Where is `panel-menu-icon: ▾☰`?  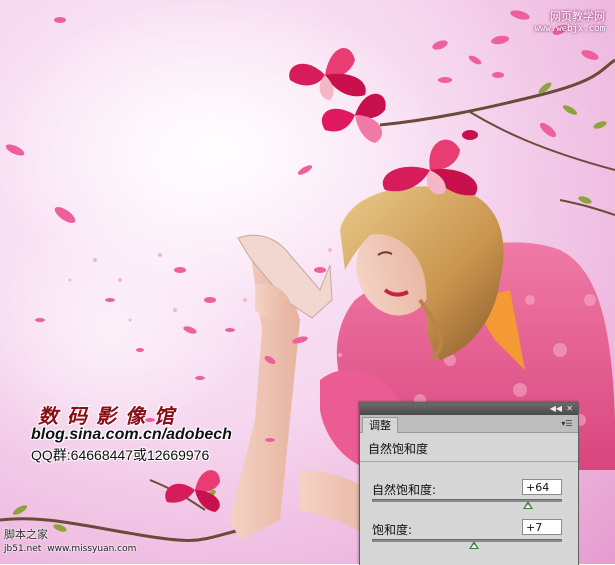 panel-menu-icon: ▾☰ is located at coordinates (567, 423).